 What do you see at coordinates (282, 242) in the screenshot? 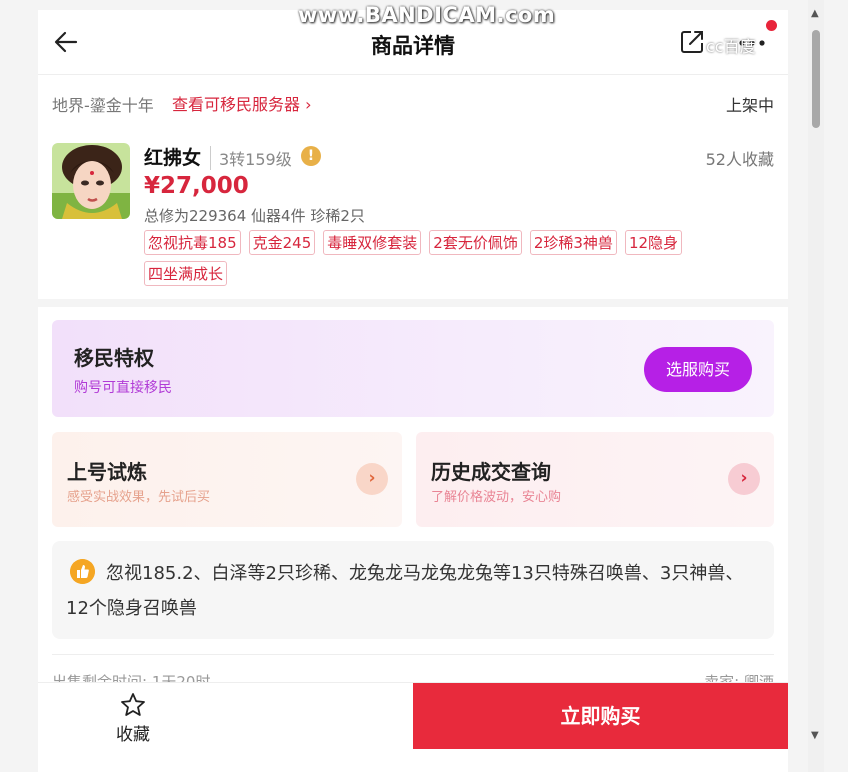
I see `feature-tag: 克金245` at bounding box center [282, 242].